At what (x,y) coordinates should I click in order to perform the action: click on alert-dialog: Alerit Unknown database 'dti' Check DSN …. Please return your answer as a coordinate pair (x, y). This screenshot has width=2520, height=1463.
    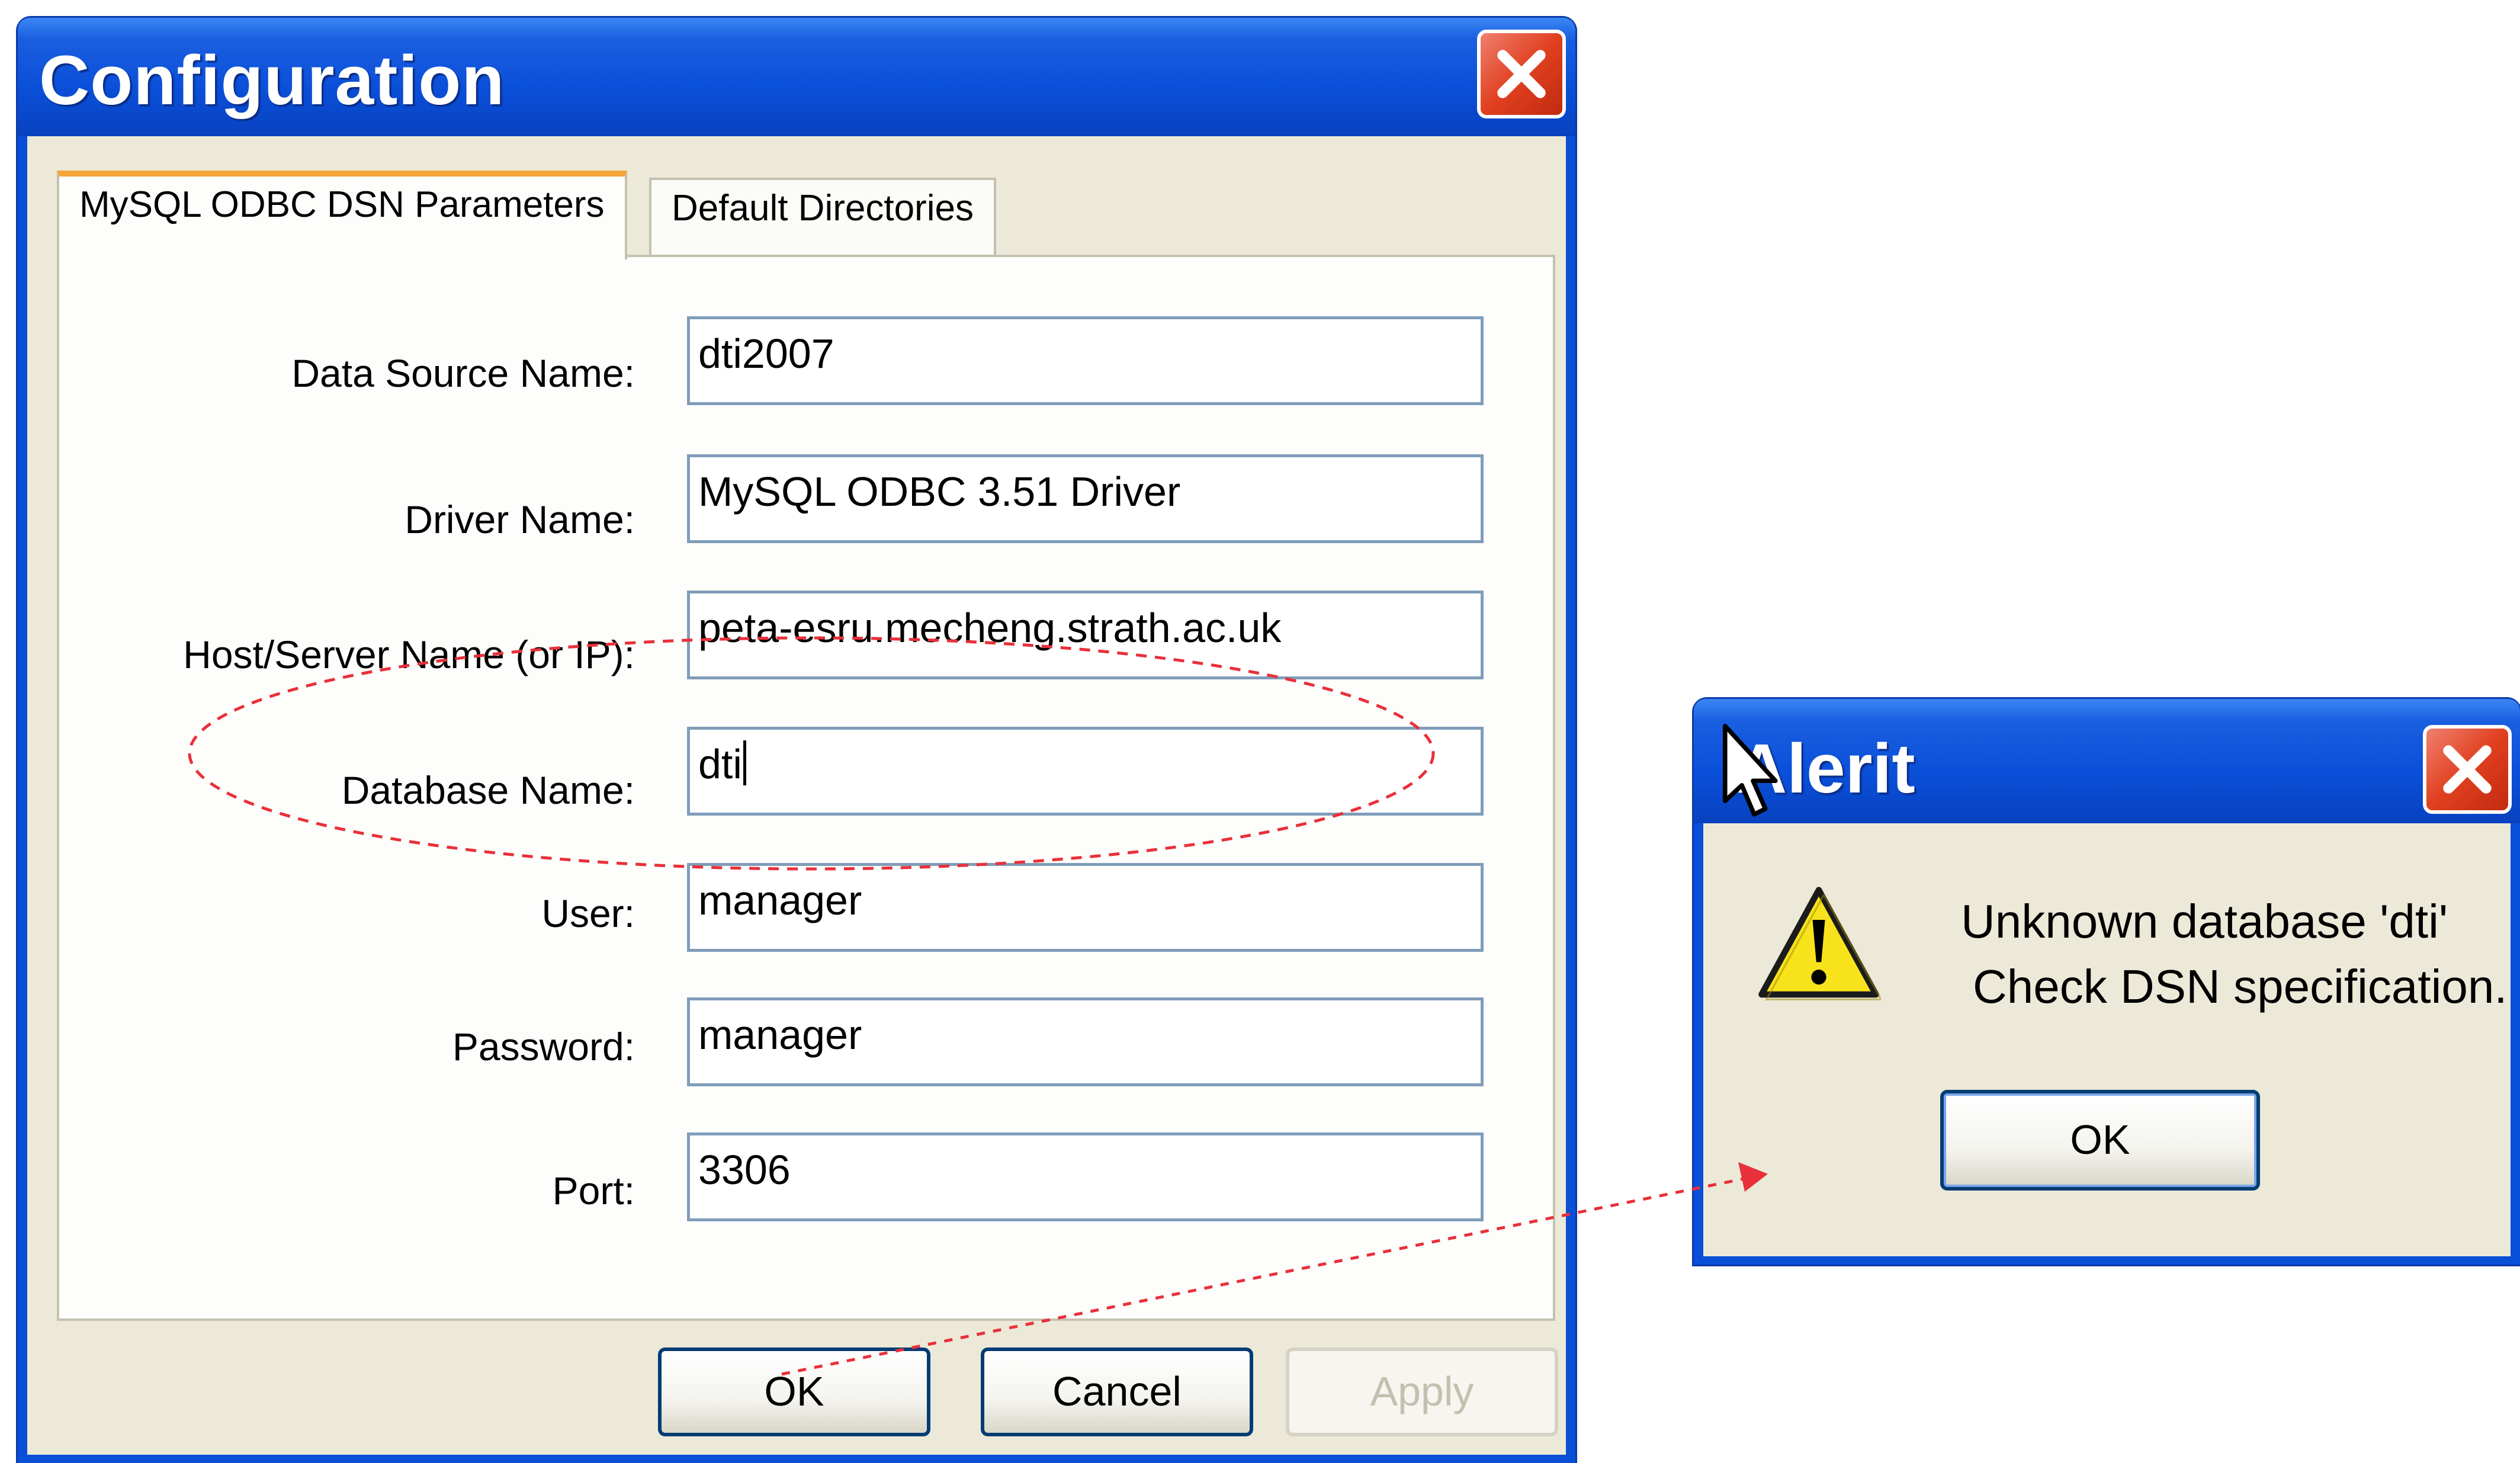
    Looking at the image, I should click on (2107, 982).